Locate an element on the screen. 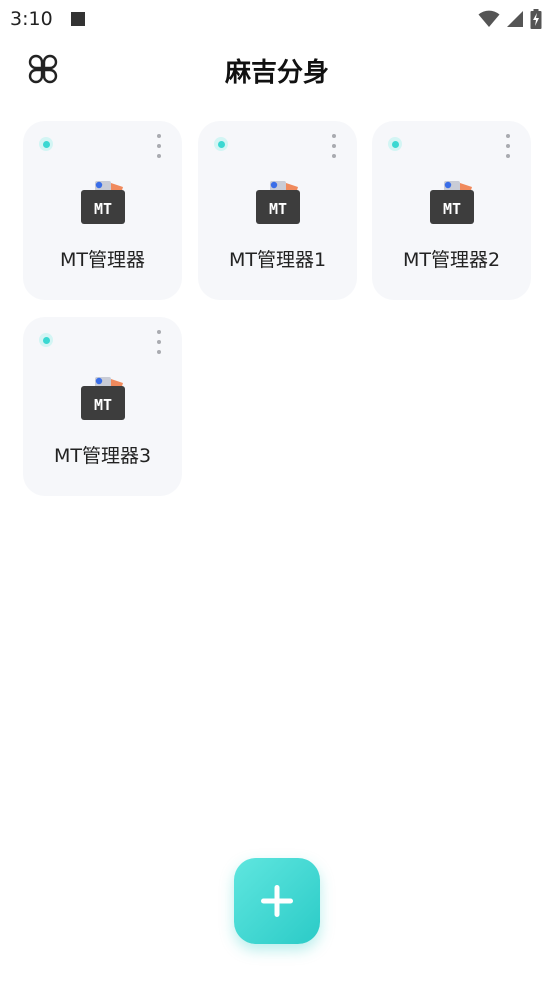 The image size is (554, 984). app-label: MT管理器3 is located at coordinates (102, 456).